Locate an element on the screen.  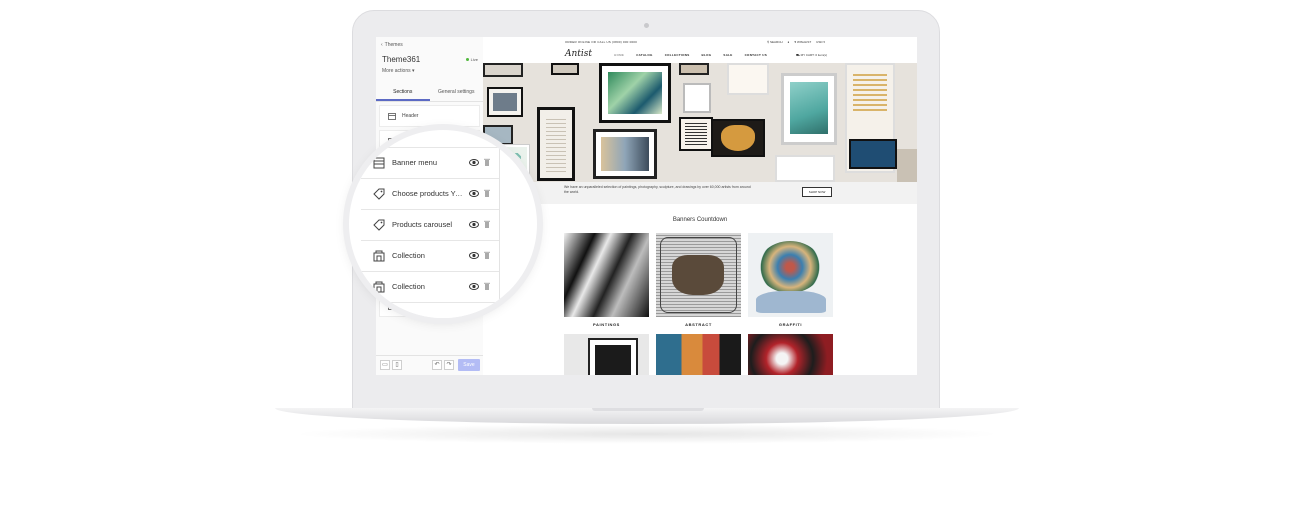
portrait-frame is located at coordinates (613, 356).